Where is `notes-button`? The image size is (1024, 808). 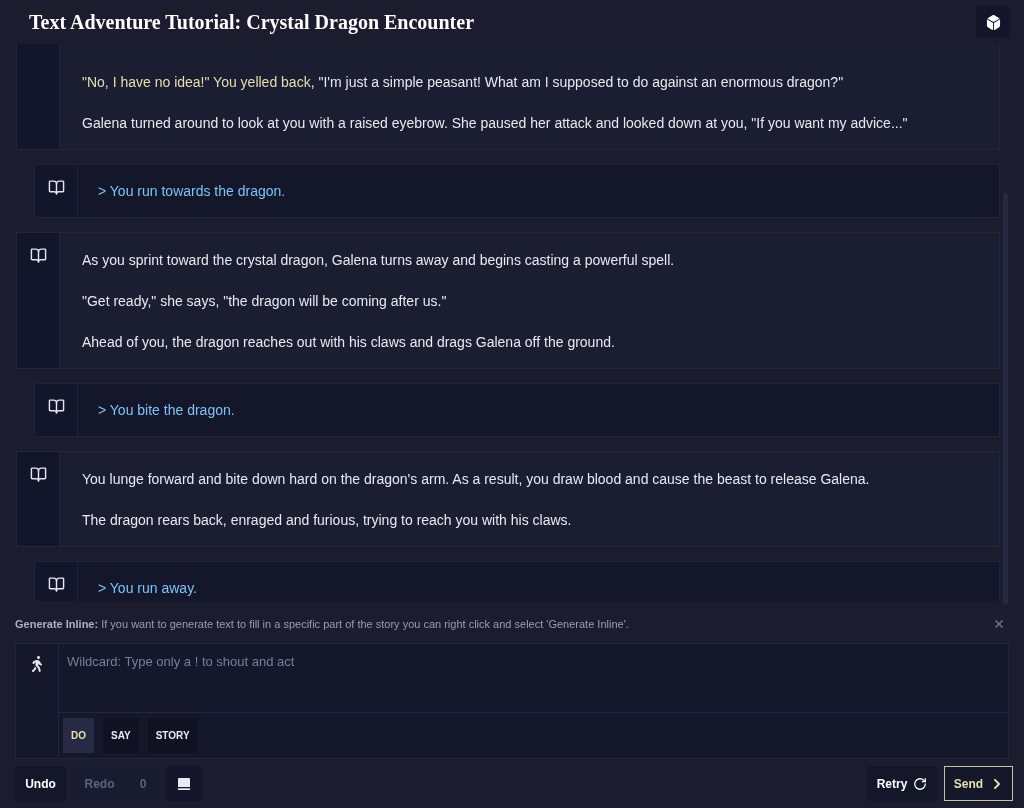 notes-button is located at coordinates (184, 783).